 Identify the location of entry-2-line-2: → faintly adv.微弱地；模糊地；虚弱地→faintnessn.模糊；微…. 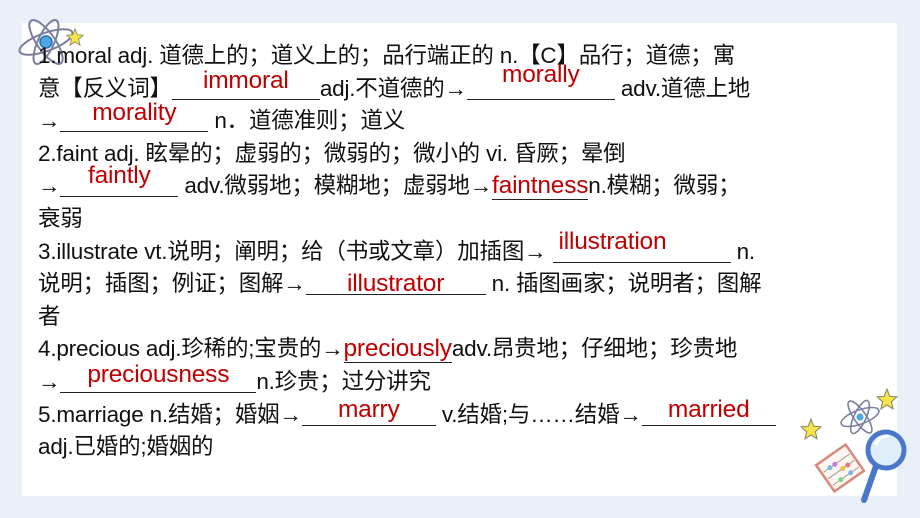
(463, 183).